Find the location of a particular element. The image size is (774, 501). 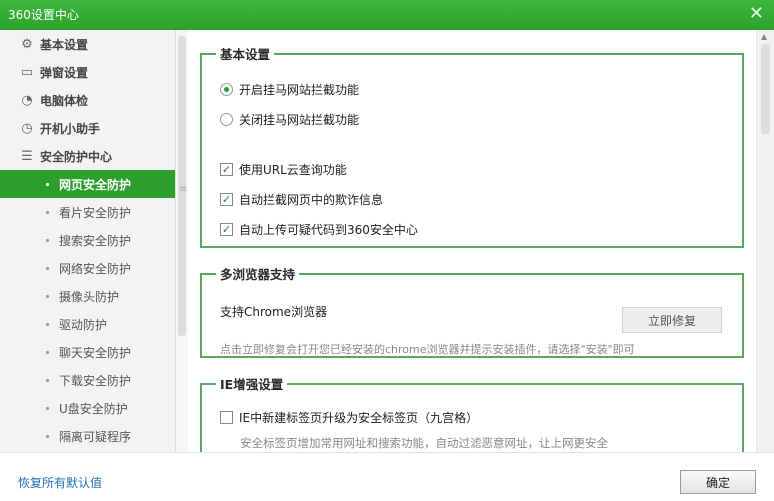

option-label: 自动拦截网页中的欺诈信息 is located at coordinates (311, 200).